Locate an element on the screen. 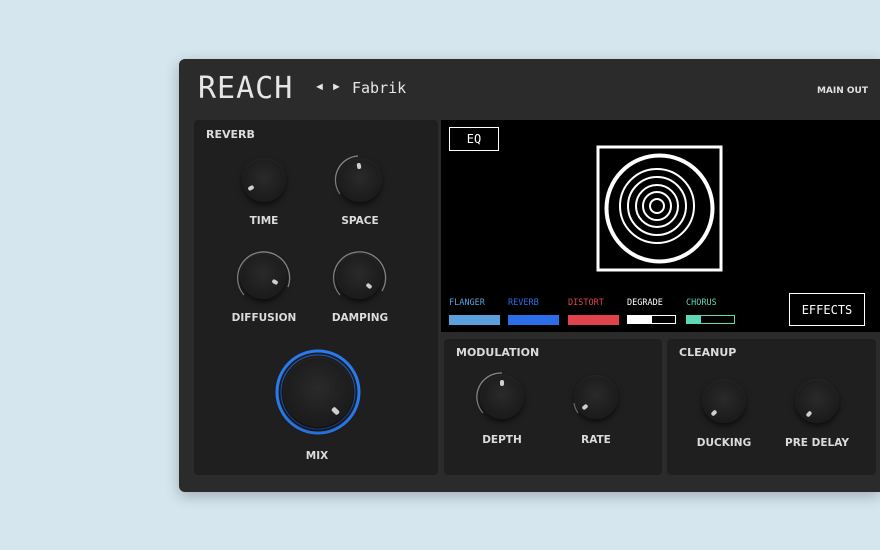 The image size is (880, 550). time-knob-indicator is located at coordinates (251, 188).